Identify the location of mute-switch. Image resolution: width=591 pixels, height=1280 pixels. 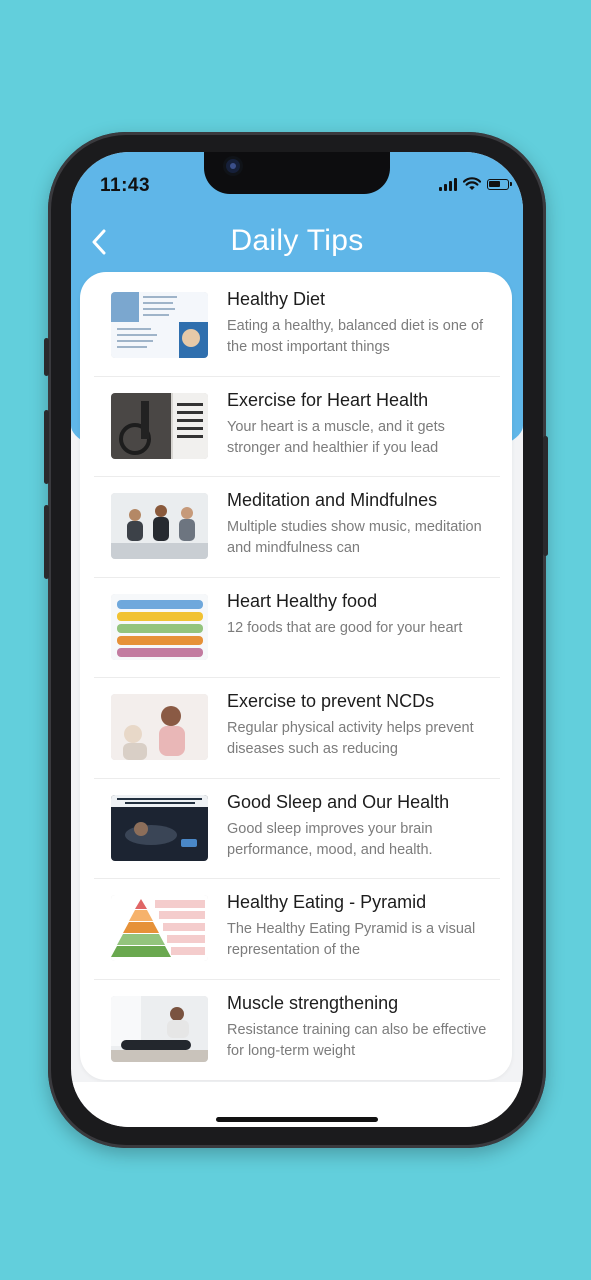
(46, 357).